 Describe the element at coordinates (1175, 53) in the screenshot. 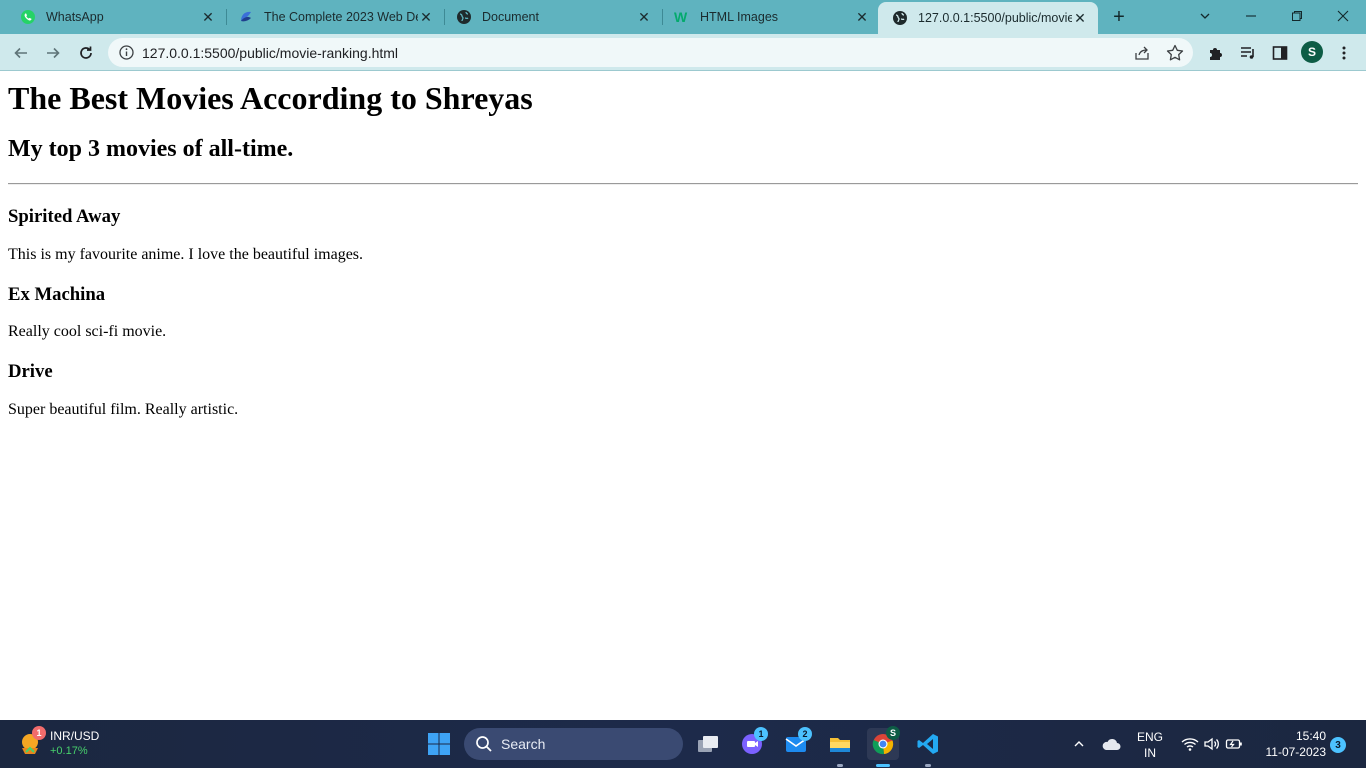

I see `bookmark-star-icon` at that location.